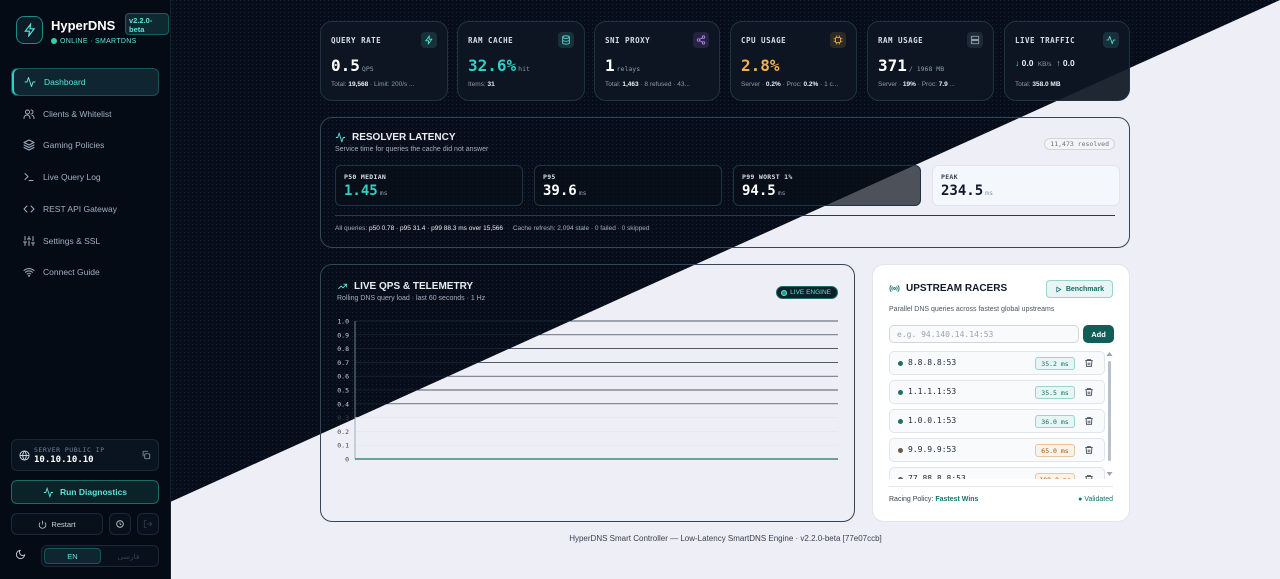 Image resolution: width=1280 pixels, height=579 pixels. I want to click on racer-address: 77.88.8.8:53, so click(937, 476).